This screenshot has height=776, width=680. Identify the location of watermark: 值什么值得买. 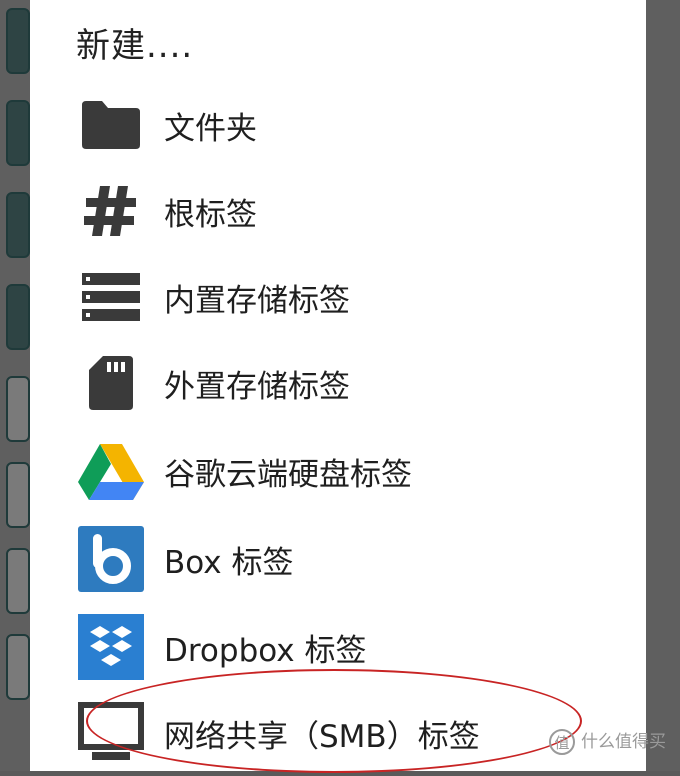
(607, 741).